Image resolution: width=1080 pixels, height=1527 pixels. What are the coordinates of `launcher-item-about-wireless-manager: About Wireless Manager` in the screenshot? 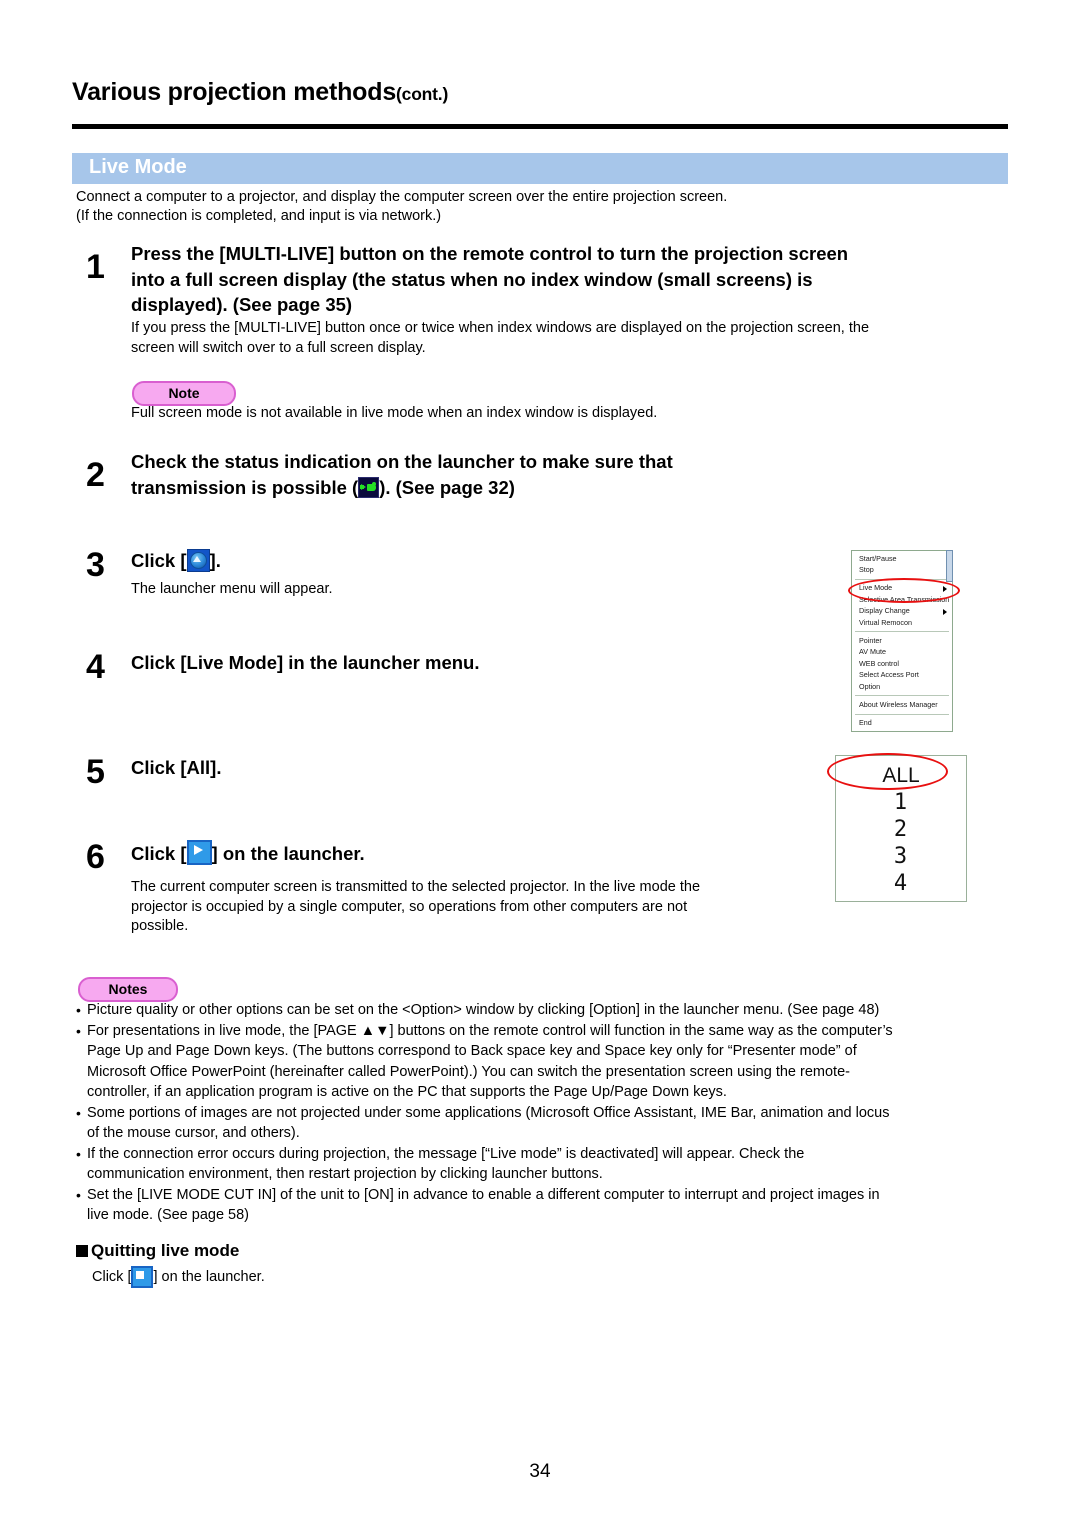 It's located at (902, 704).